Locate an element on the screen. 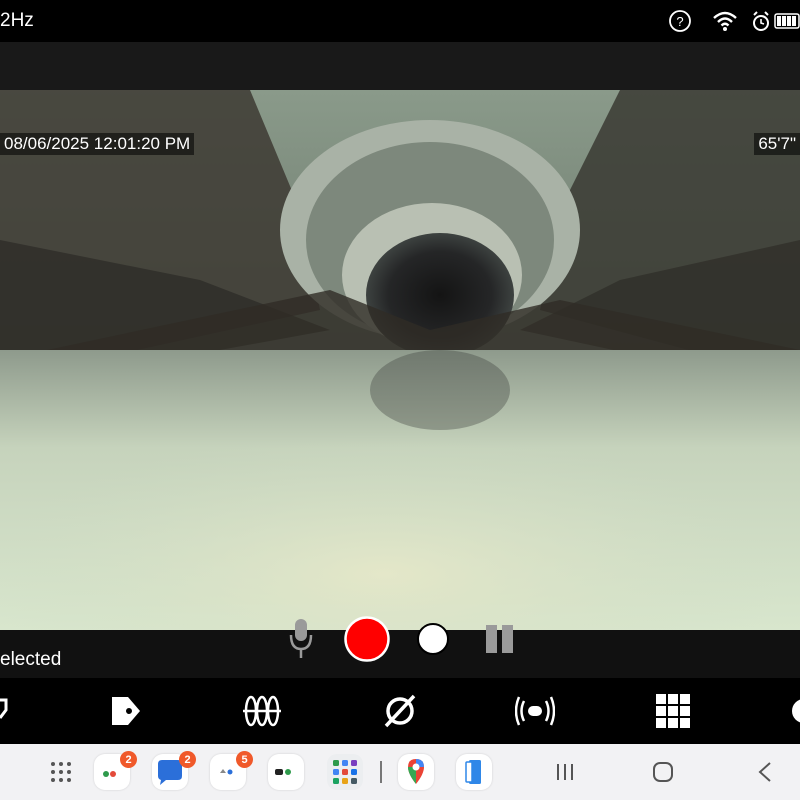 The image size is (800, 800). alarm-icon is located at coordinates (761, 21).